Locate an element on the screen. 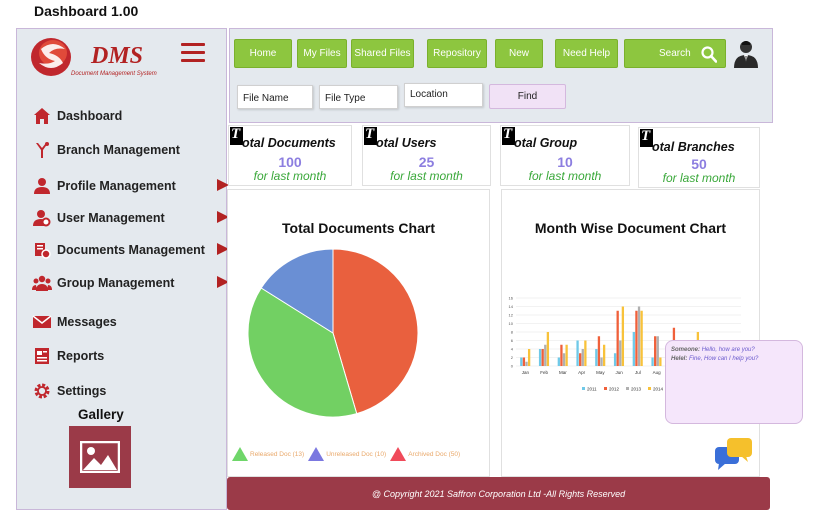 Image resolution: width=813 pixels, height=525 pixels. bar-2014-Jul is located at coordinates (641, 338).